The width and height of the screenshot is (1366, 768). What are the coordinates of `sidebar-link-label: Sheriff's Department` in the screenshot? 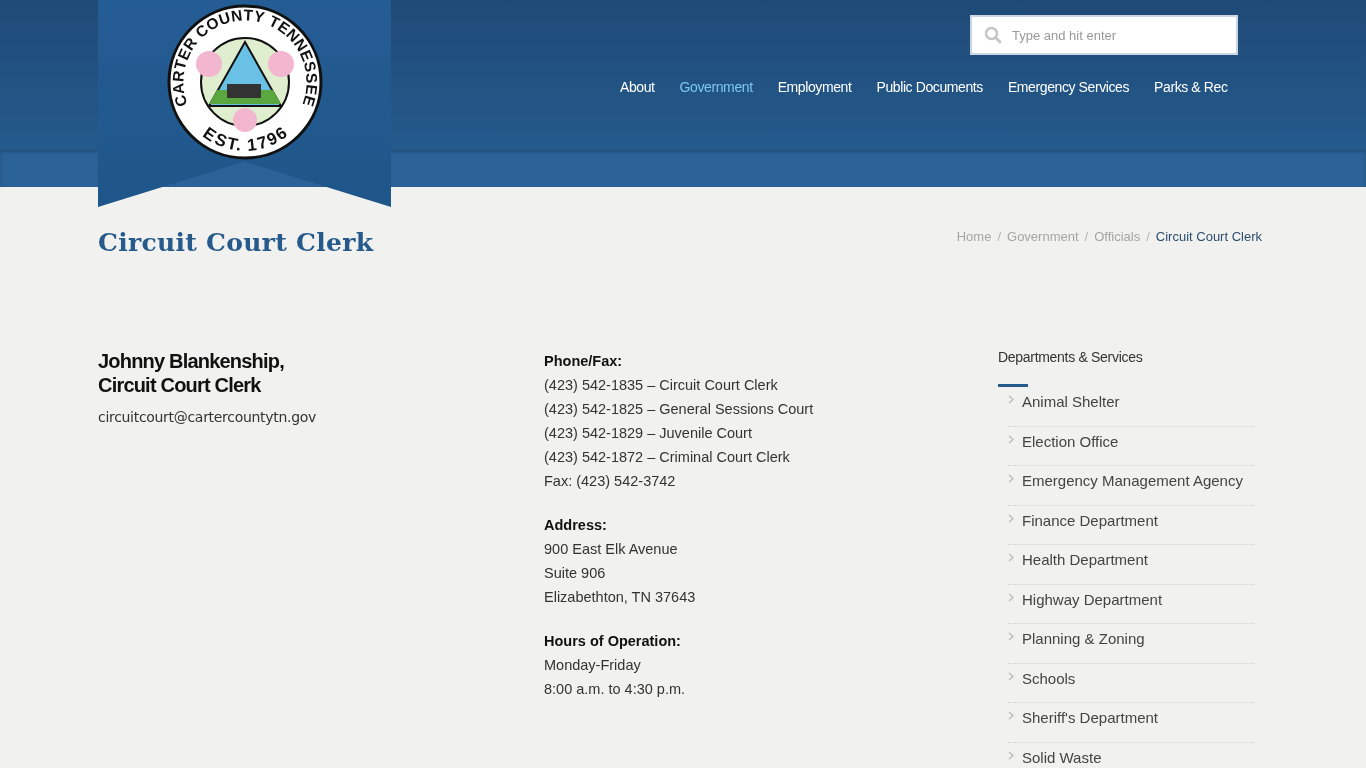 It's located at (1090, 717).